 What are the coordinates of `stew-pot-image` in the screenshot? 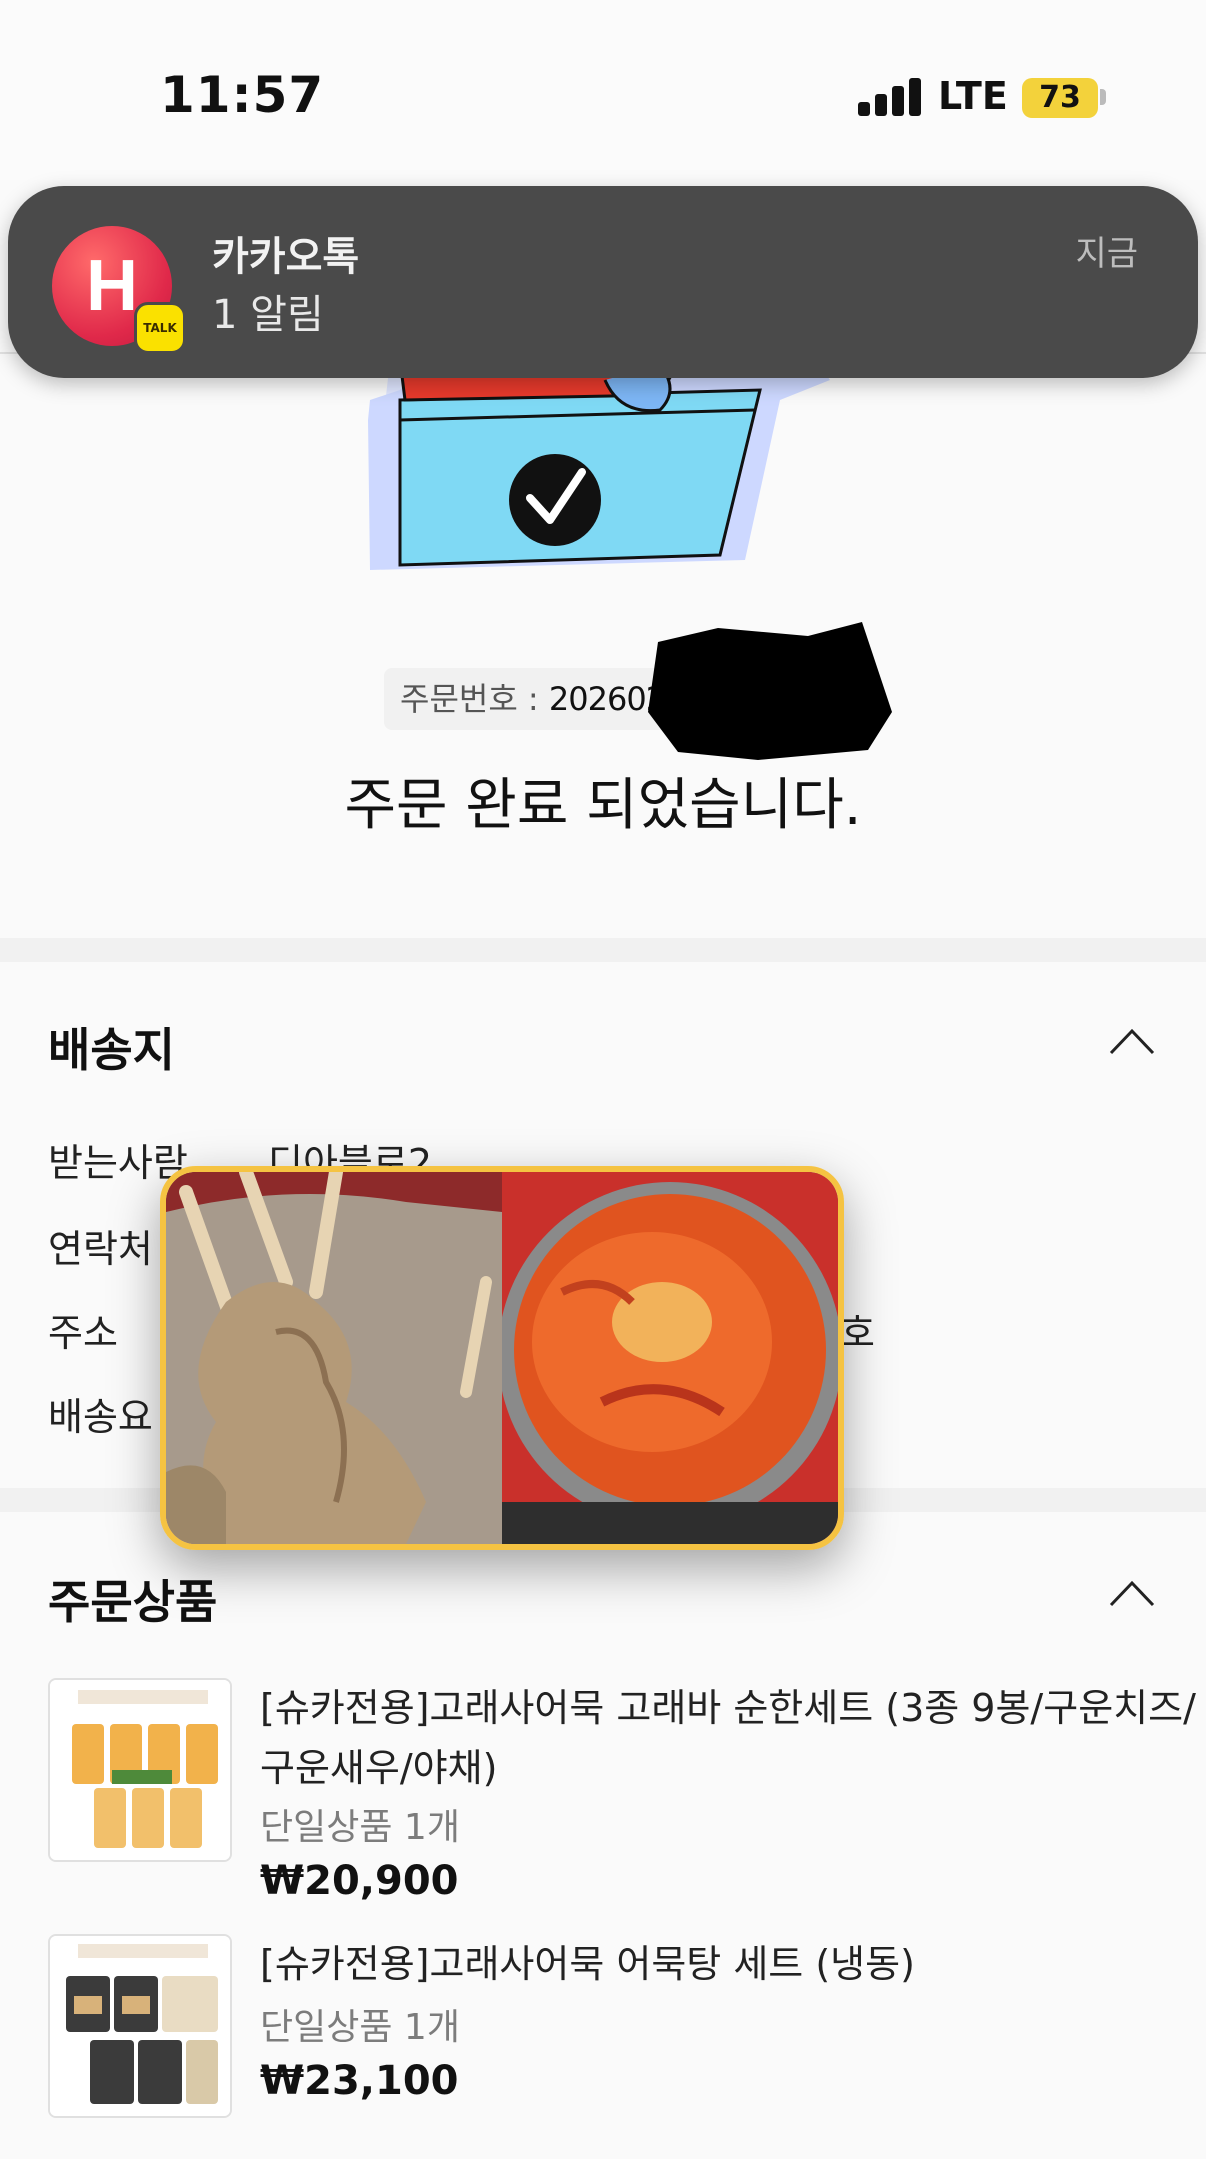 It's located at (668, 1358).